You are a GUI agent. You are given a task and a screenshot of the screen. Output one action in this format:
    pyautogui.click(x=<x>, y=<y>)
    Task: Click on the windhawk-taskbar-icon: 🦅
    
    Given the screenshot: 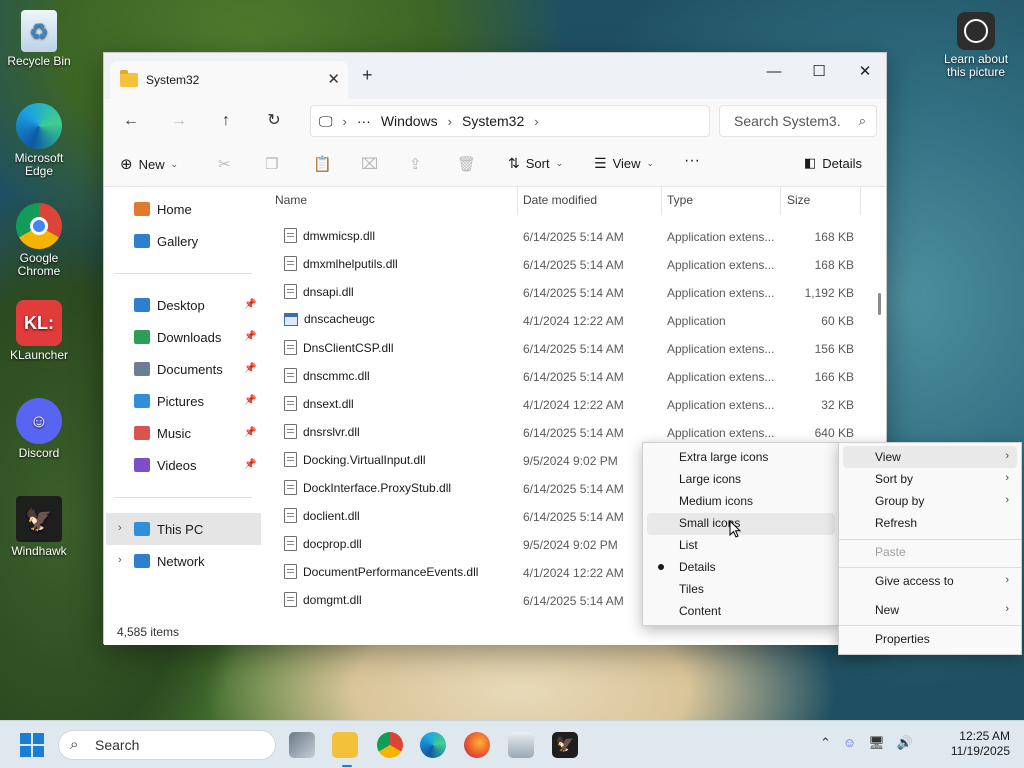 What is the action you would take?
    pyautogui.click(x=565, y=745)
    